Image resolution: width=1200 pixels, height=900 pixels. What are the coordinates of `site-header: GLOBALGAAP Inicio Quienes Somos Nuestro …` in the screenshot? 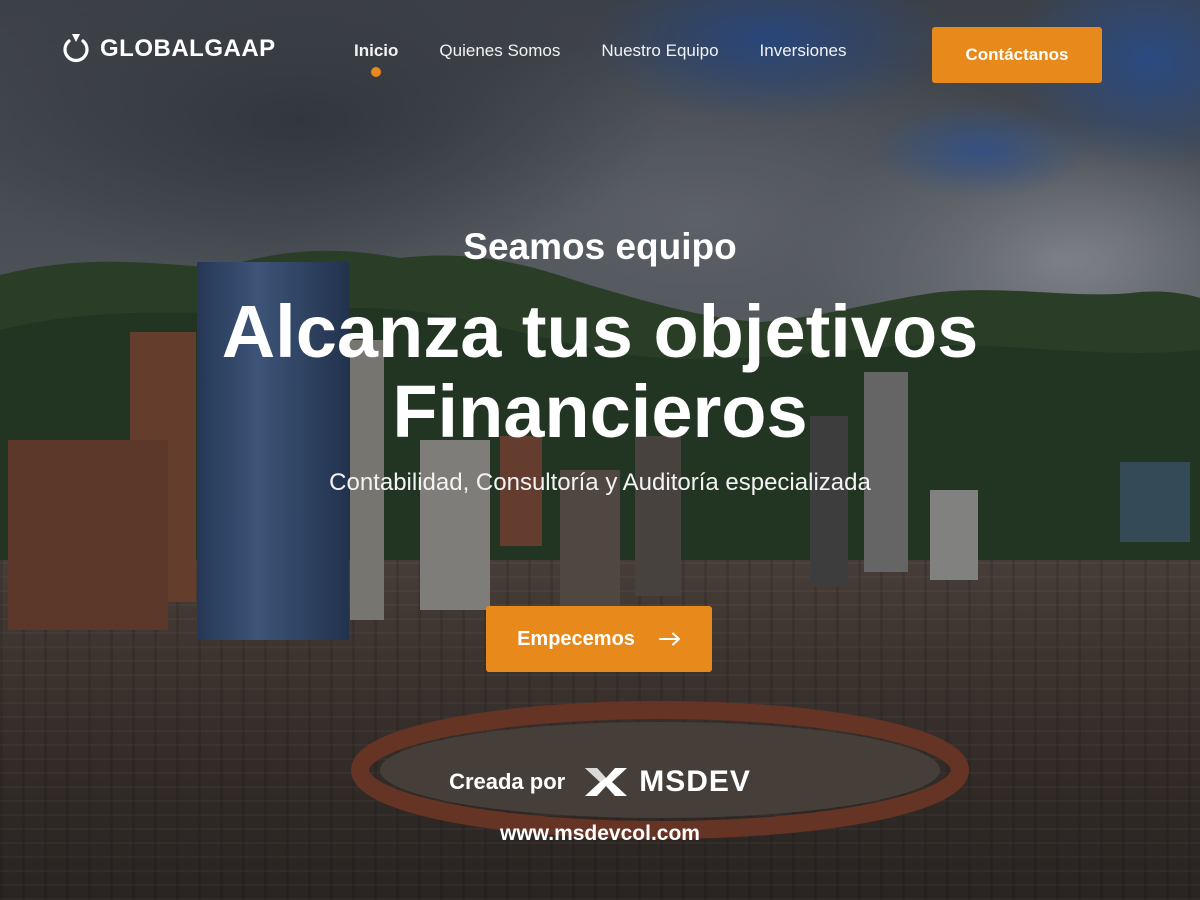 It's located at (600, 55).